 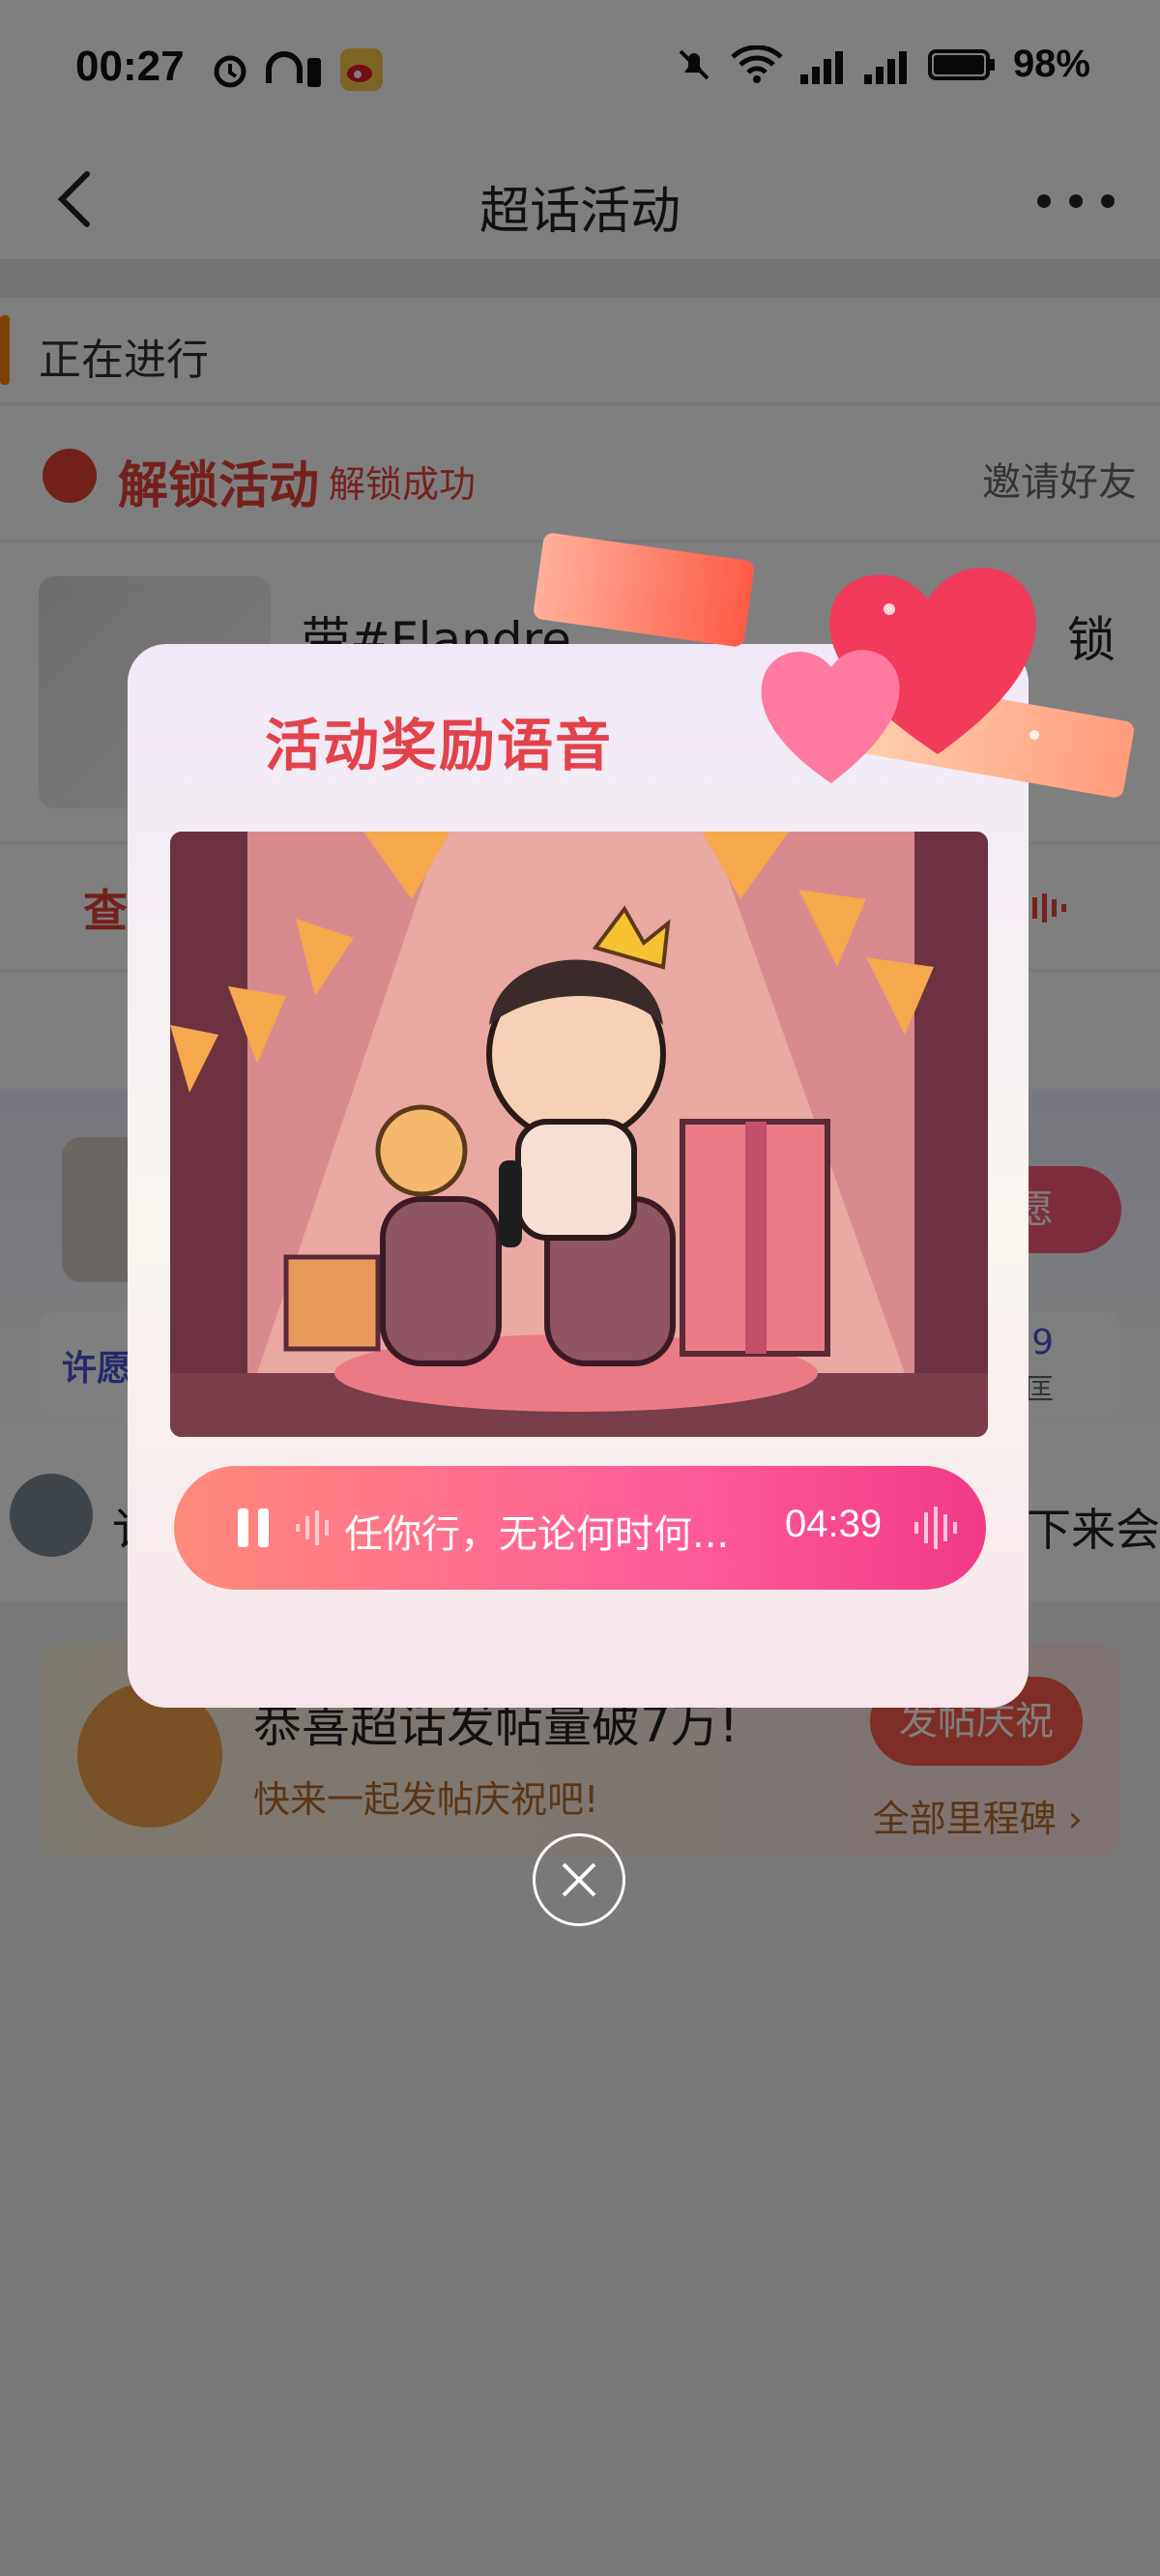 I want to click on audio-player: 任你行，无论何时何... 04:39, so click(x=580, y=1528).